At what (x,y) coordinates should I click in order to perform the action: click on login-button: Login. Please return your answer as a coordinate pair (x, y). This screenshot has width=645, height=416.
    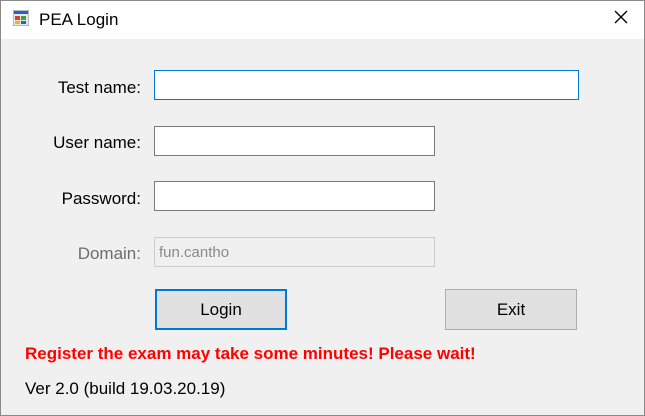
    Looking at the image, I should click on (221, 309).